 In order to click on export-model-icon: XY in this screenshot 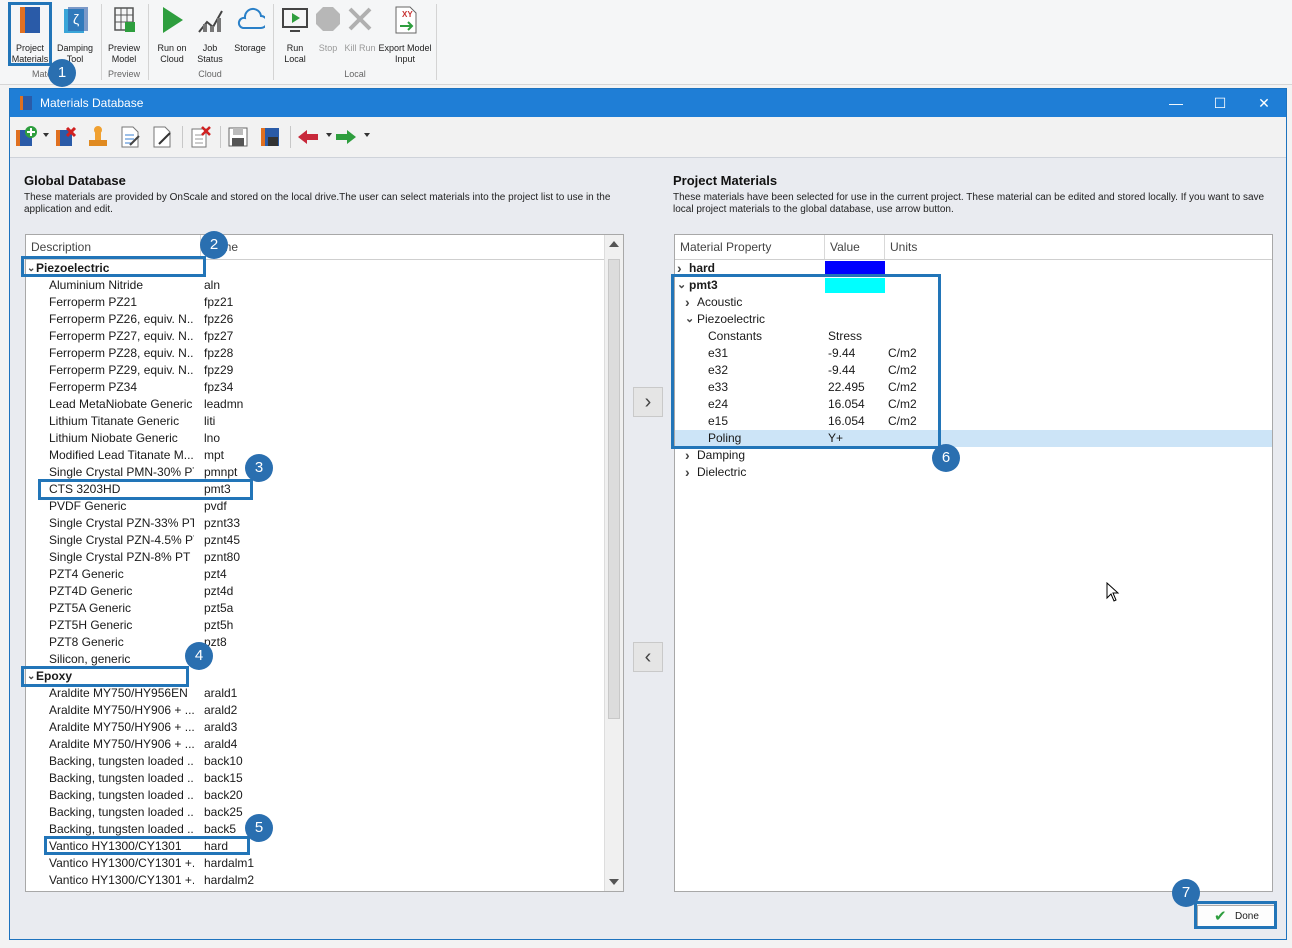, I will do `click(406, 20)`.